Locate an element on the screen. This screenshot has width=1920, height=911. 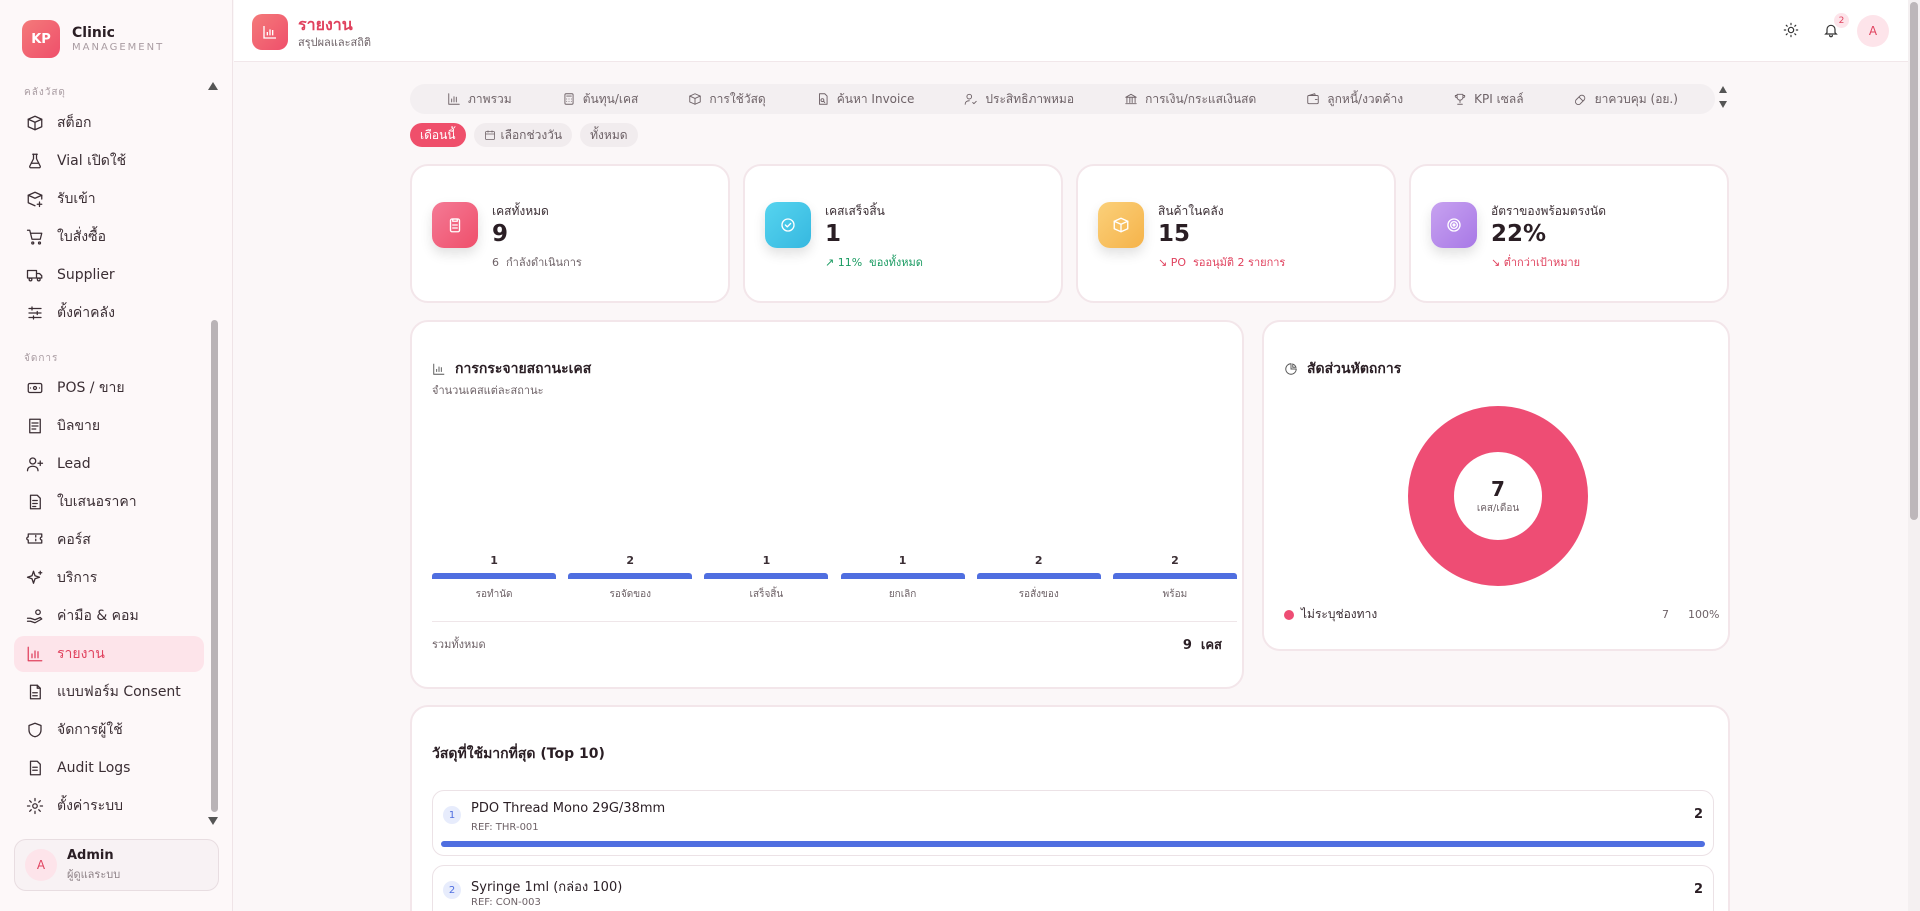
header-avatar: A is located at coordinates (1873, 31).